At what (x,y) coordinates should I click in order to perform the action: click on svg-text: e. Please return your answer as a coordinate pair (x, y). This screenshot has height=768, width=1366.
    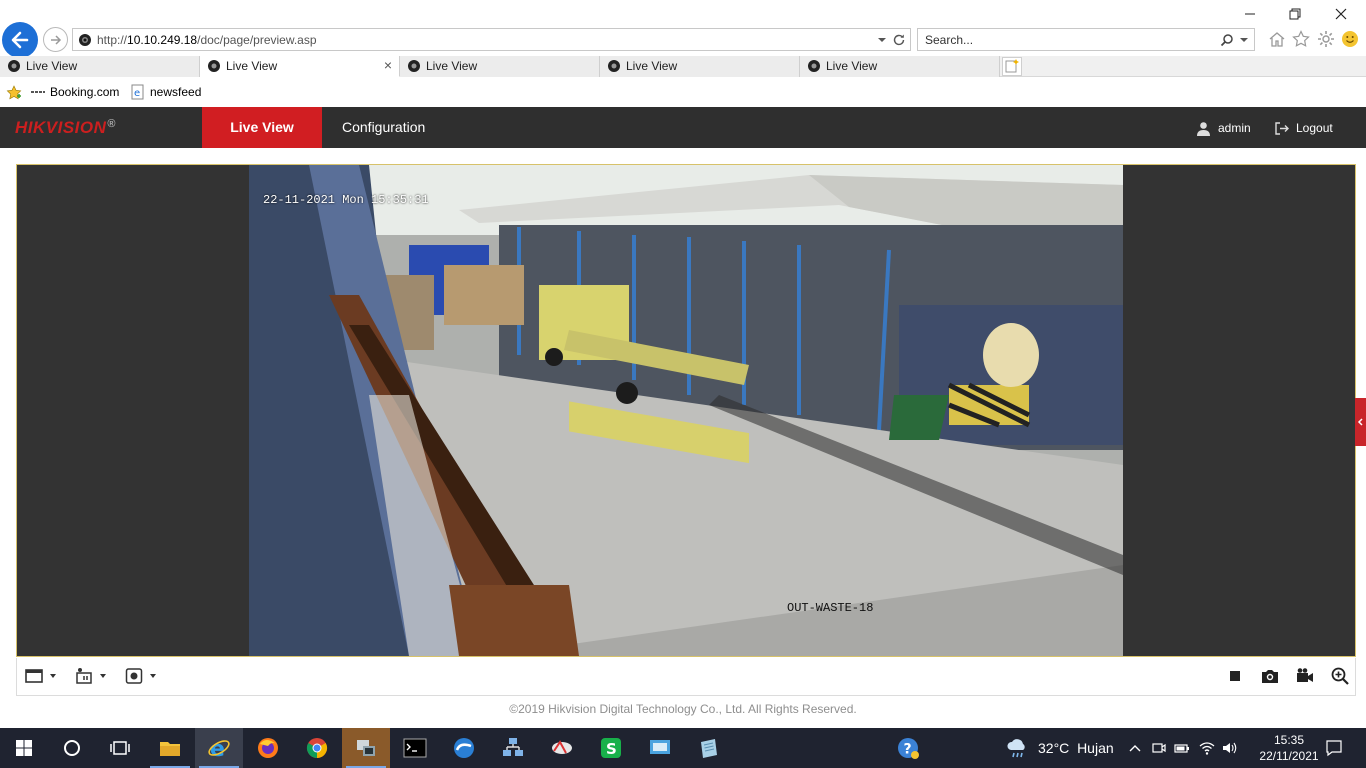
    Looking at the image, I should click on (137, 93).